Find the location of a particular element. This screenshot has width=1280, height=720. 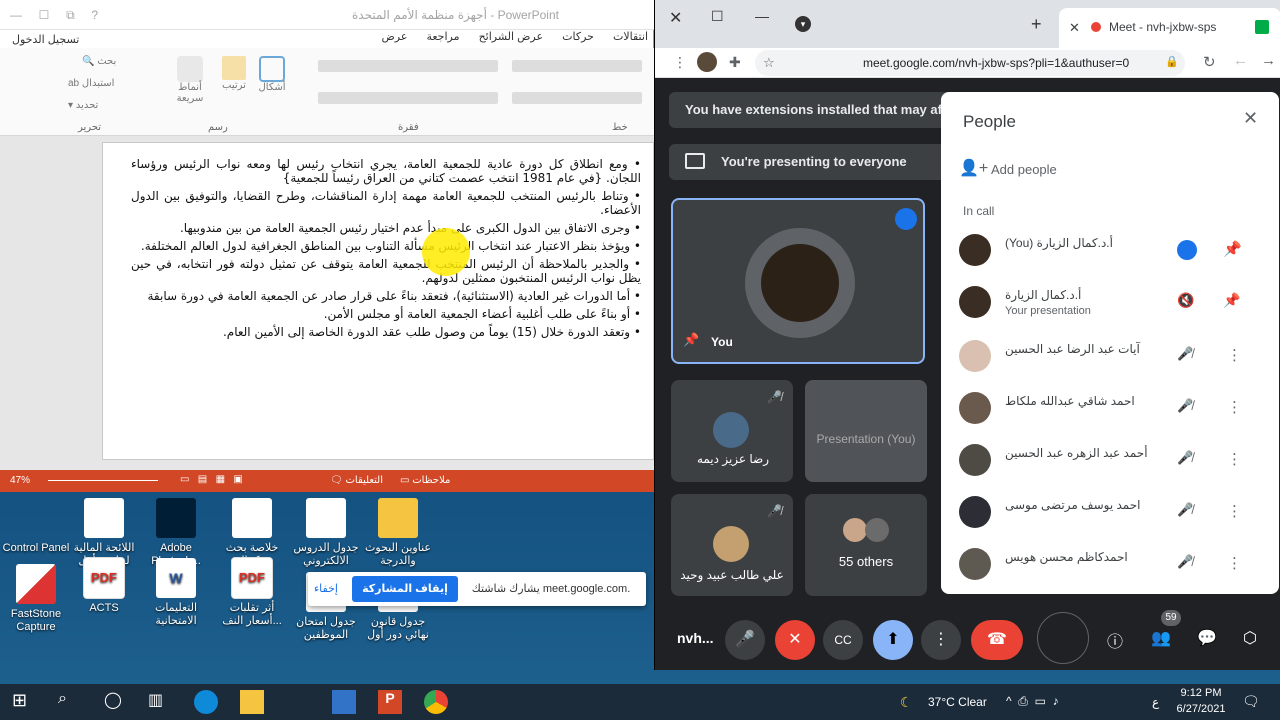

info-icon: ⓘ is located at coordinates (1115, 640).